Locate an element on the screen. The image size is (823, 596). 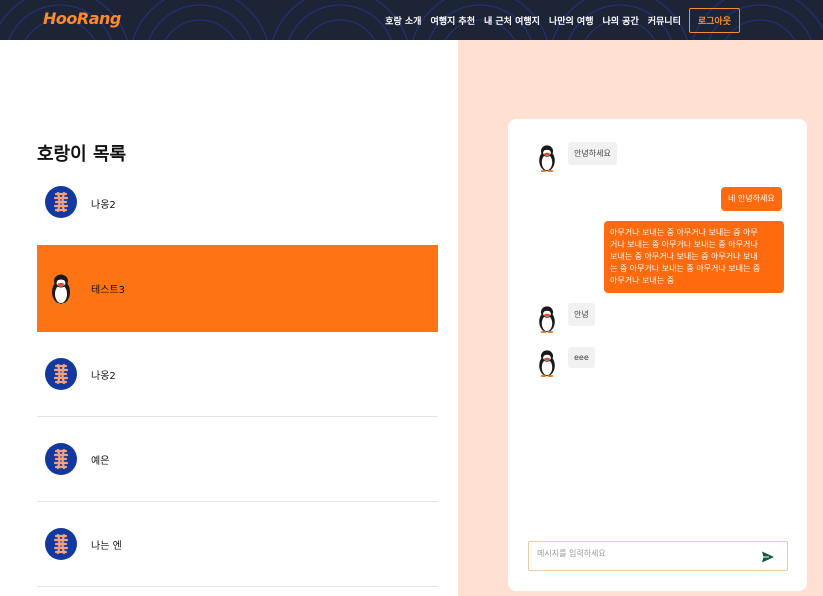
nav-item-my-trip: 나만의 여행 is located at coordinates (571, 20).